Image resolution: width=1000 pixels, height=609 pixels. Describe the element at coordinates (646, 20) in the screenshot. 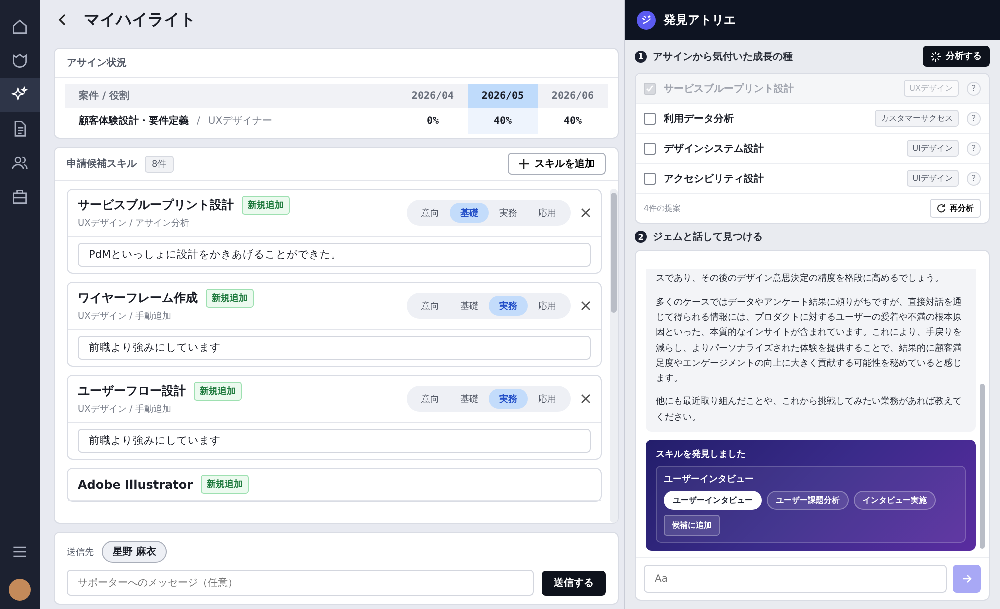

I see `assistant-avatar: ジ` at that location.